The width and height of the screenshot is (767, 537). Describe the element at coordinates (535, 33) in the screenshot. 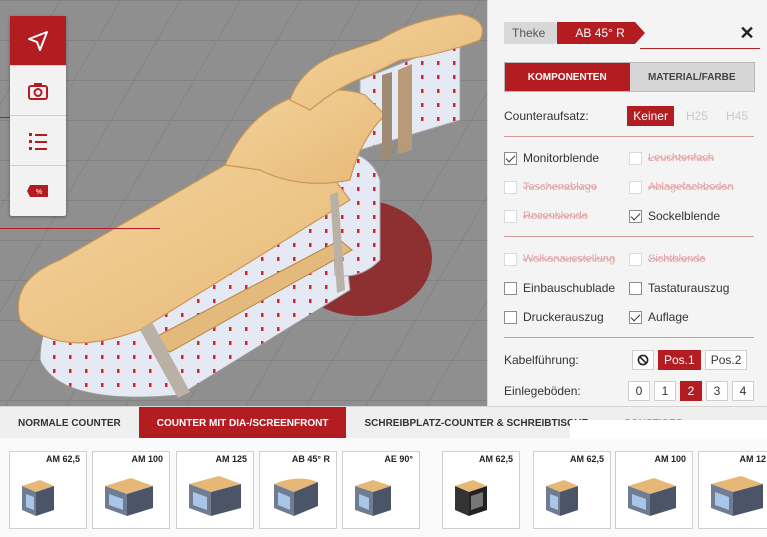

I see `breadcrumb-parent: Theke` at that location.